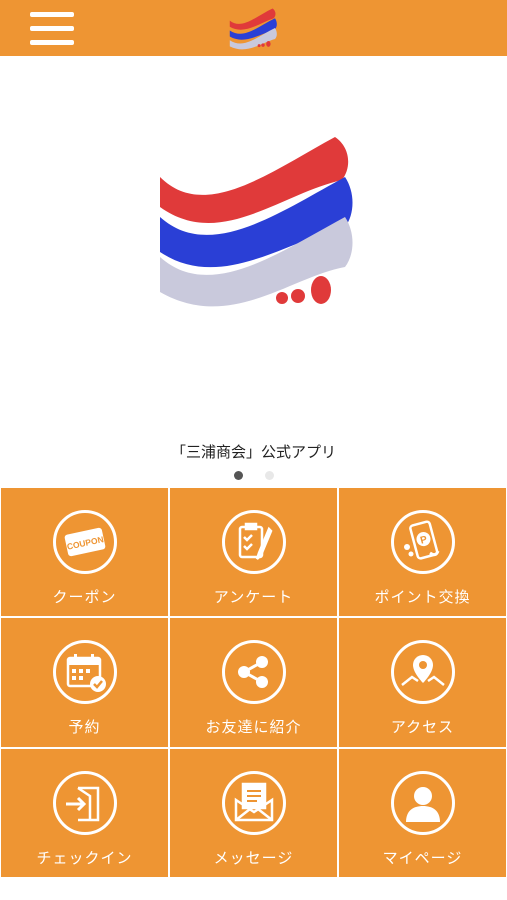  What do you see at coordinates (256, 222) in the screenshot?
I see `hero-logo` at bounding box center [256, 222].